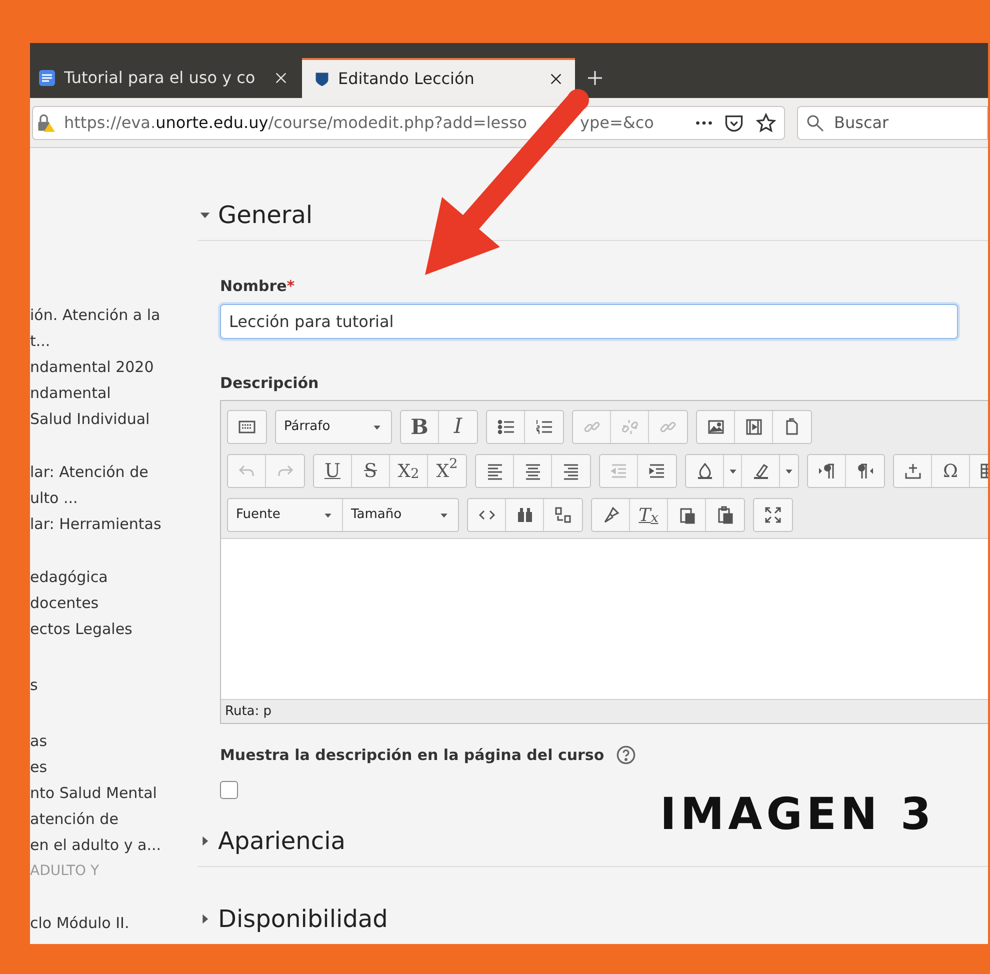 The width and height of the screenshot is (990, 974). I want to click on format-dropdown: Tamaño, so click(400, 515).